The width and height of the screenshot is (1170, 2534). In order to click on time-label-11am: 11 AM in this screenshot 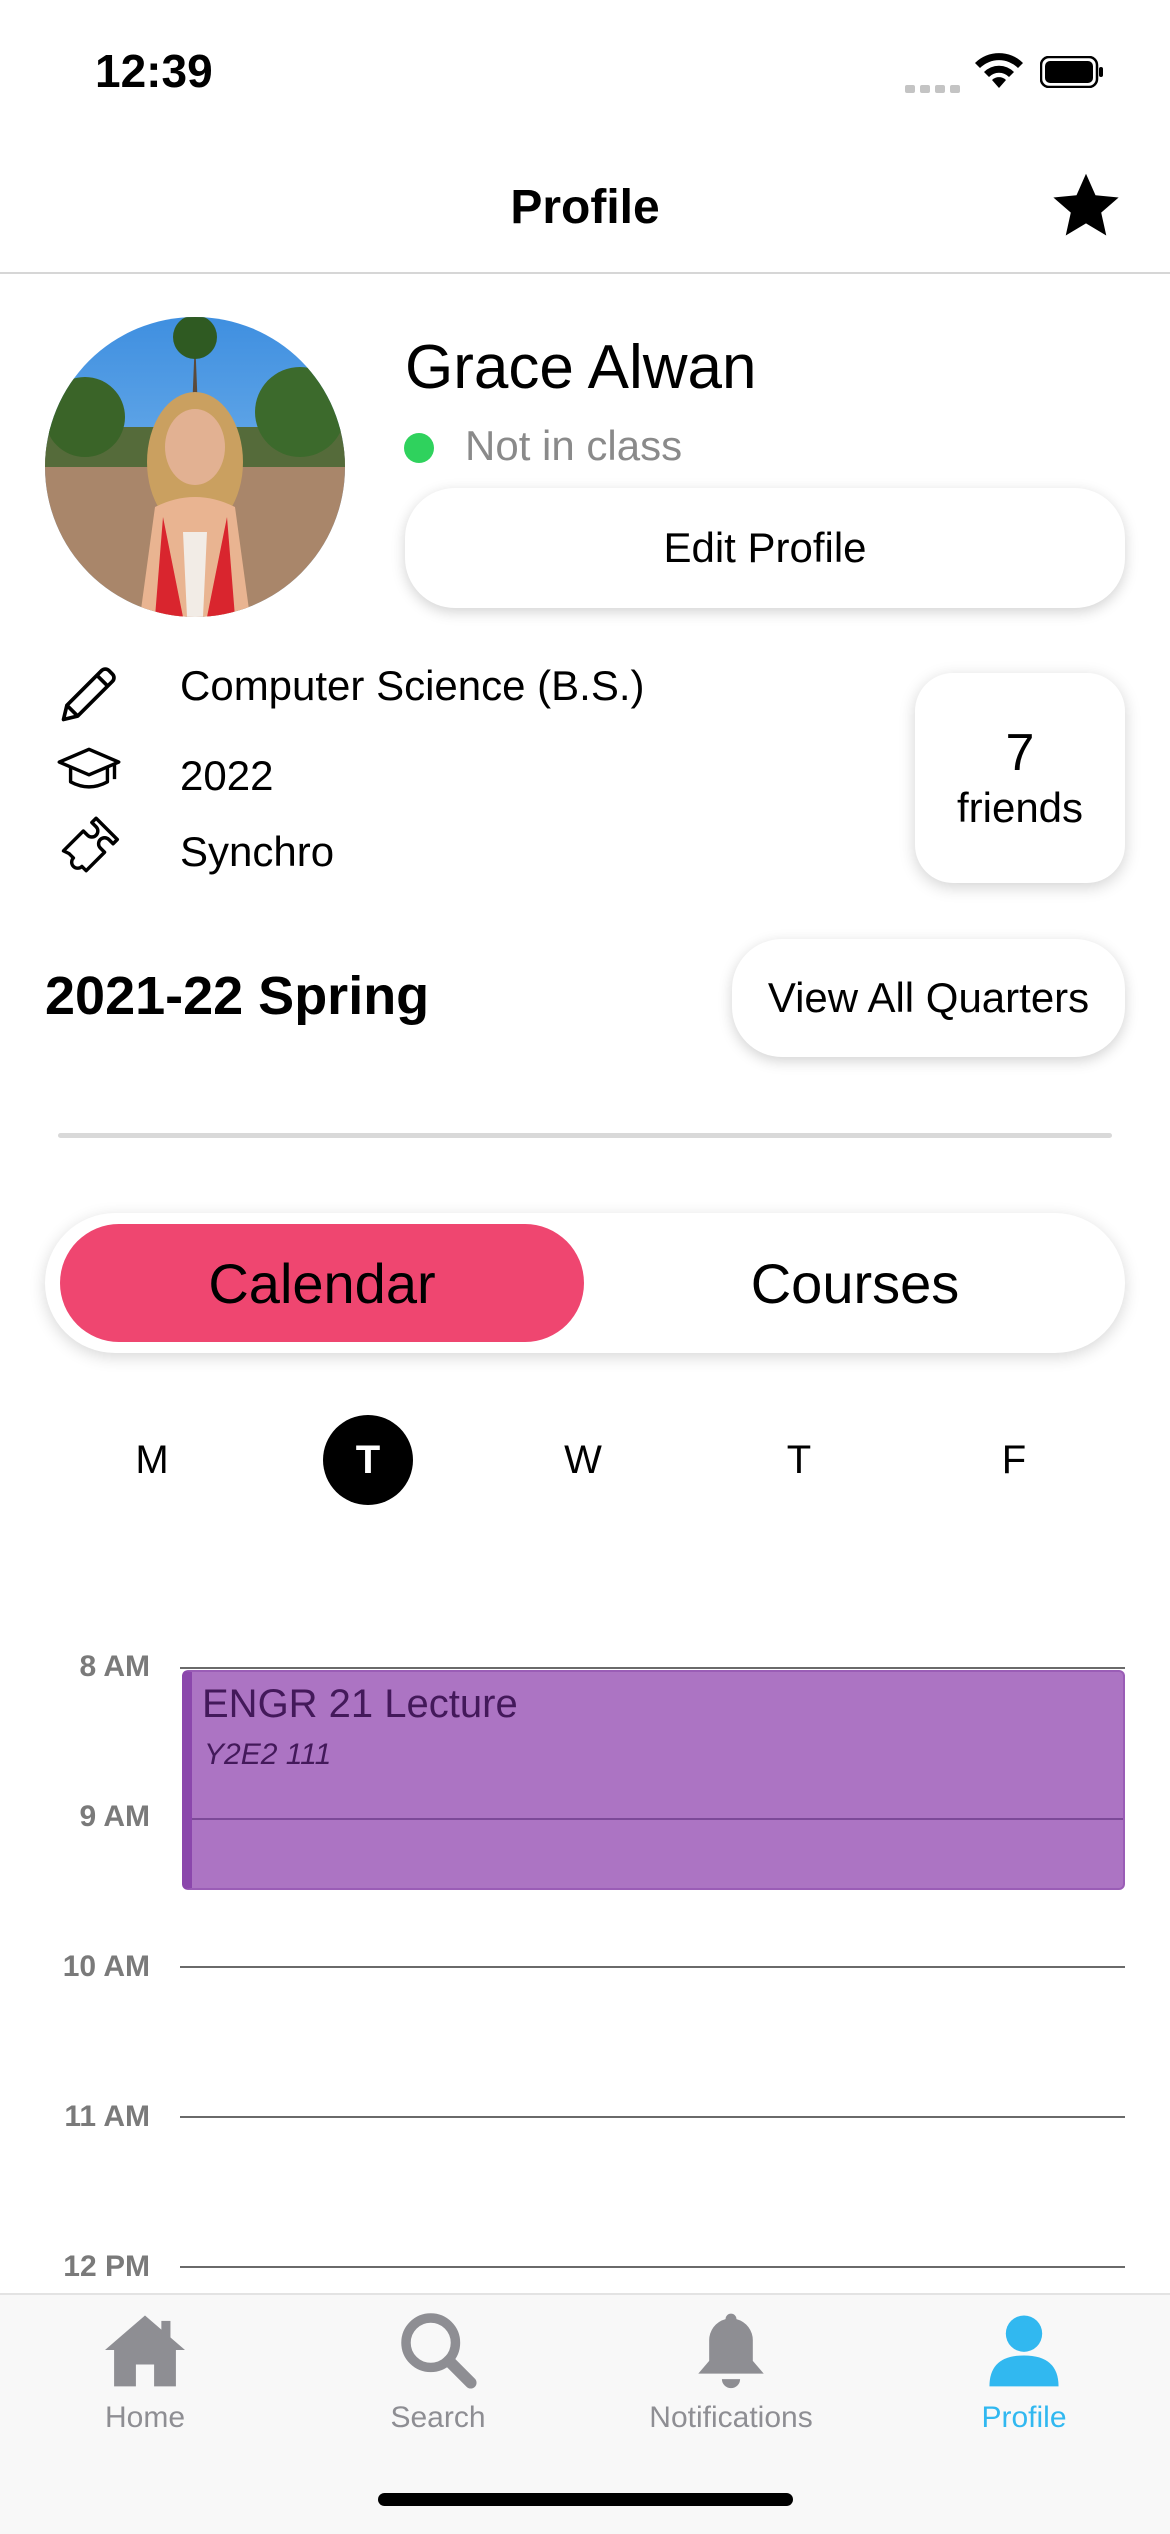, I will do `click(107, 2116)`.